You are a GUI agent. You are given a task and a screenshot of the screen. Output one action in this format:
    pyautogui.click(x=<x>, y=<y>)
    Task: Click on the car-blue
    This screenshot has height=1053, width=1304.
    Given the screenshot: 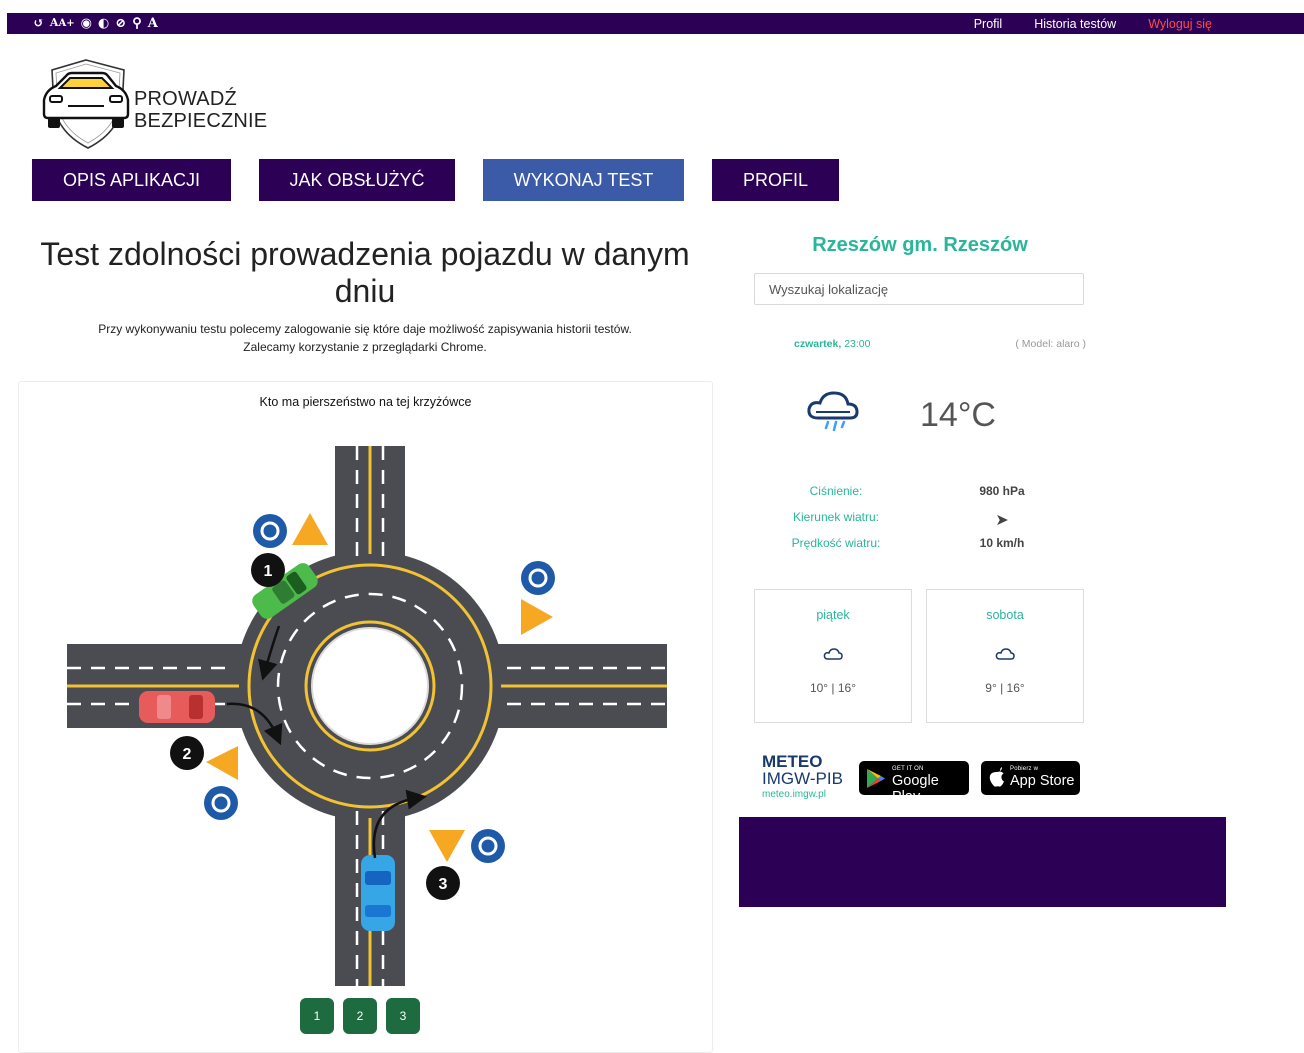 What is the action you would take?
    pyautogui.click(x=378, y=893)
    